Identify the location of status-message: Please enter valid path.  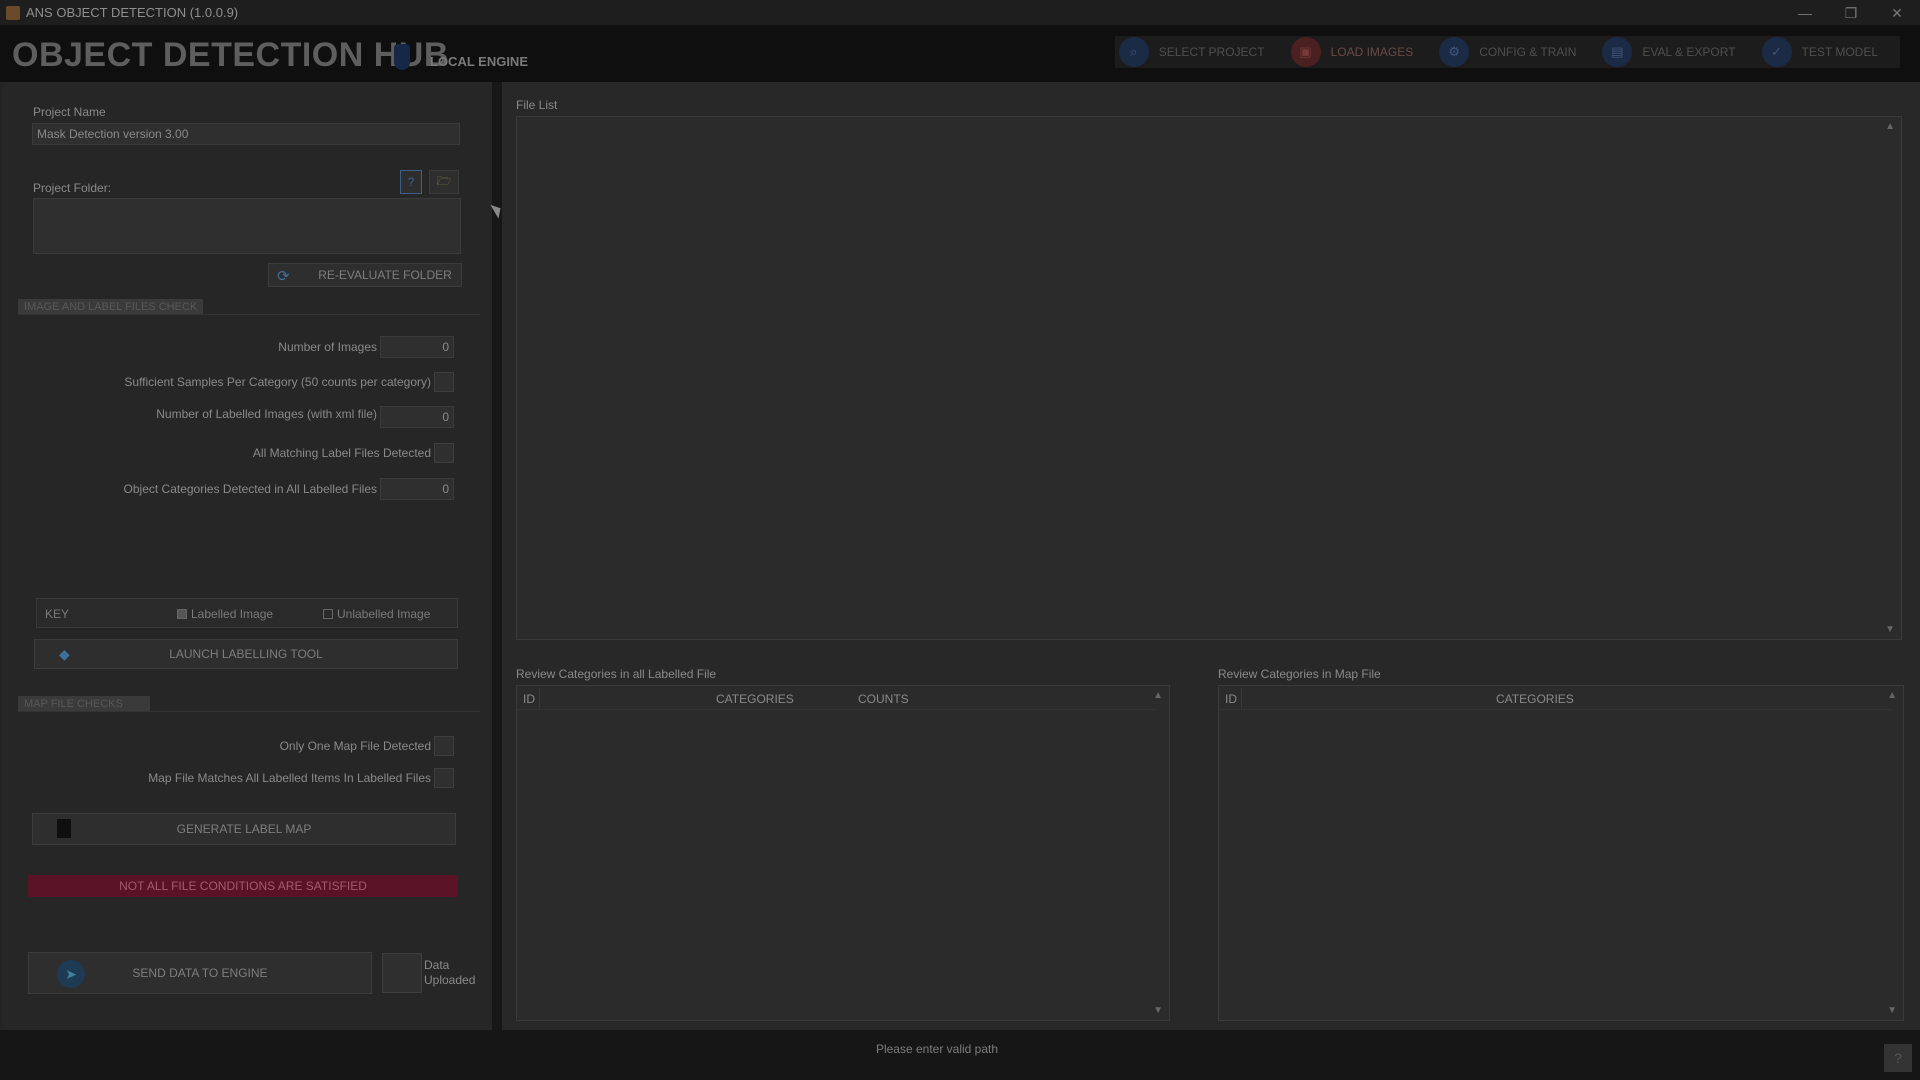
(937, 1049).